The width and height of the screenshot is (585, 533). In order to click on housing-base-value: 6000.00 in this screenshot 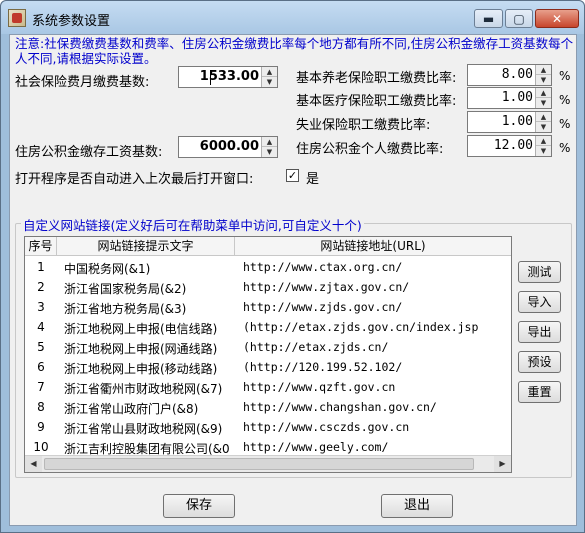, I will do `click(229, 146)`.